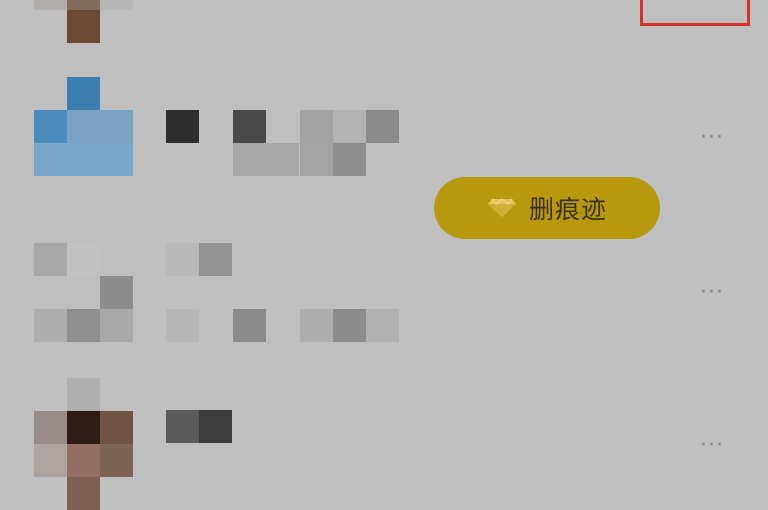 The image size is (768, 510). Describe the element at coordinates (501, 207) in the screenshot. I see `diamond-icon` at that location.